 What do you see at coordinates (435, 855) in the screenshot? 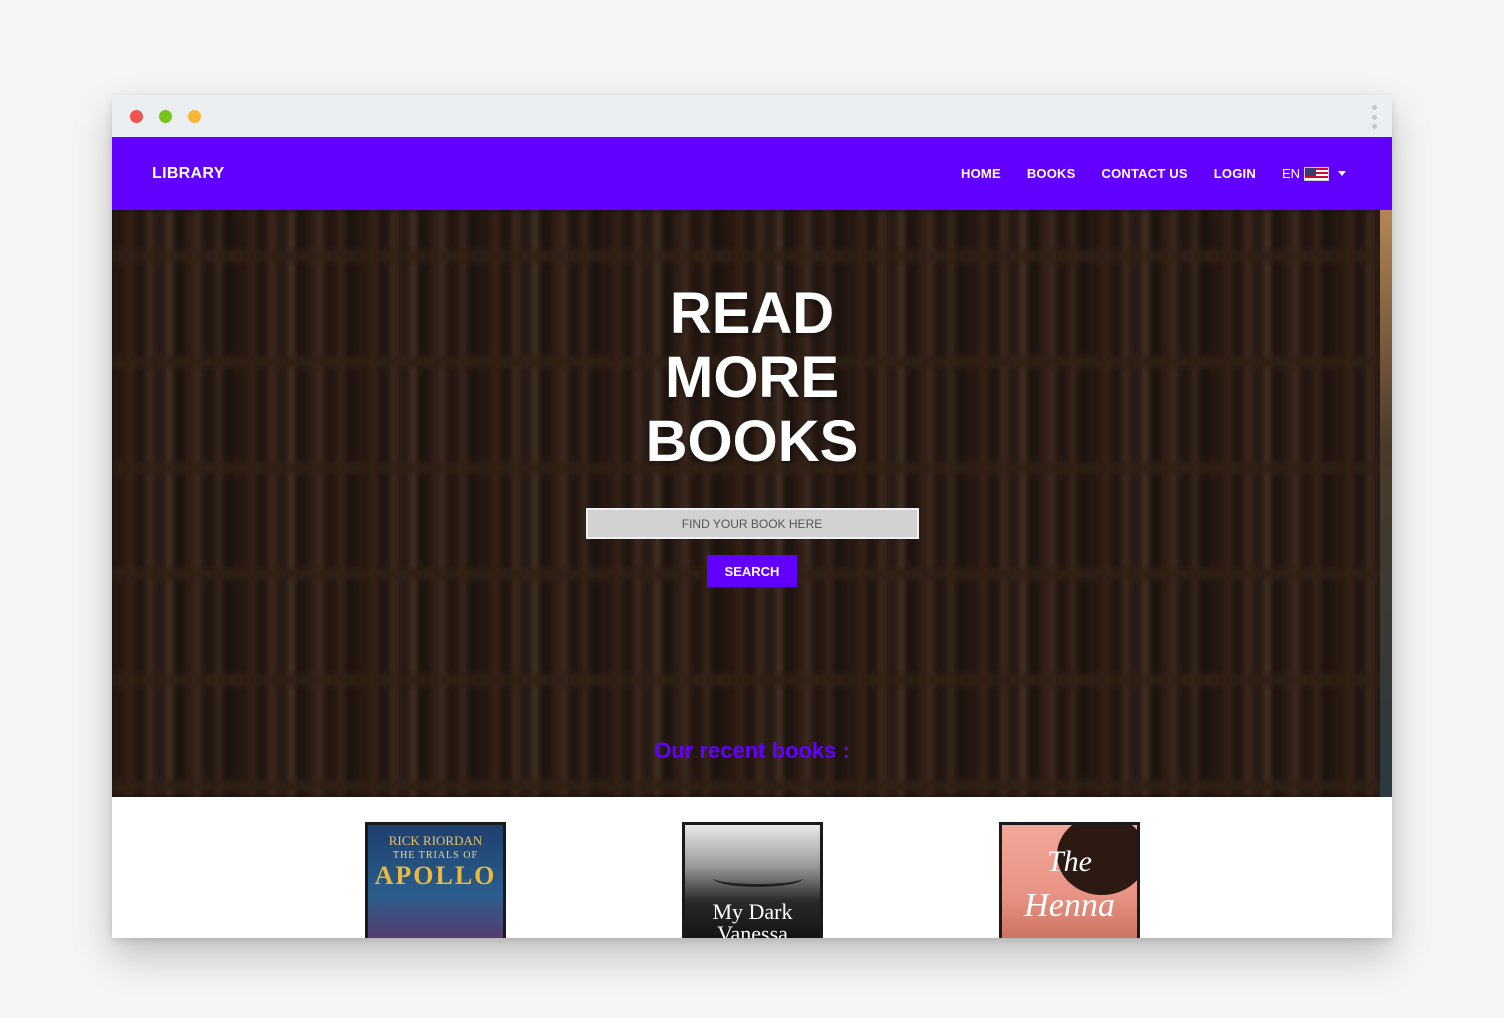
I see `book-series: THE TRIALS OF` at bounding box center [435, 855].